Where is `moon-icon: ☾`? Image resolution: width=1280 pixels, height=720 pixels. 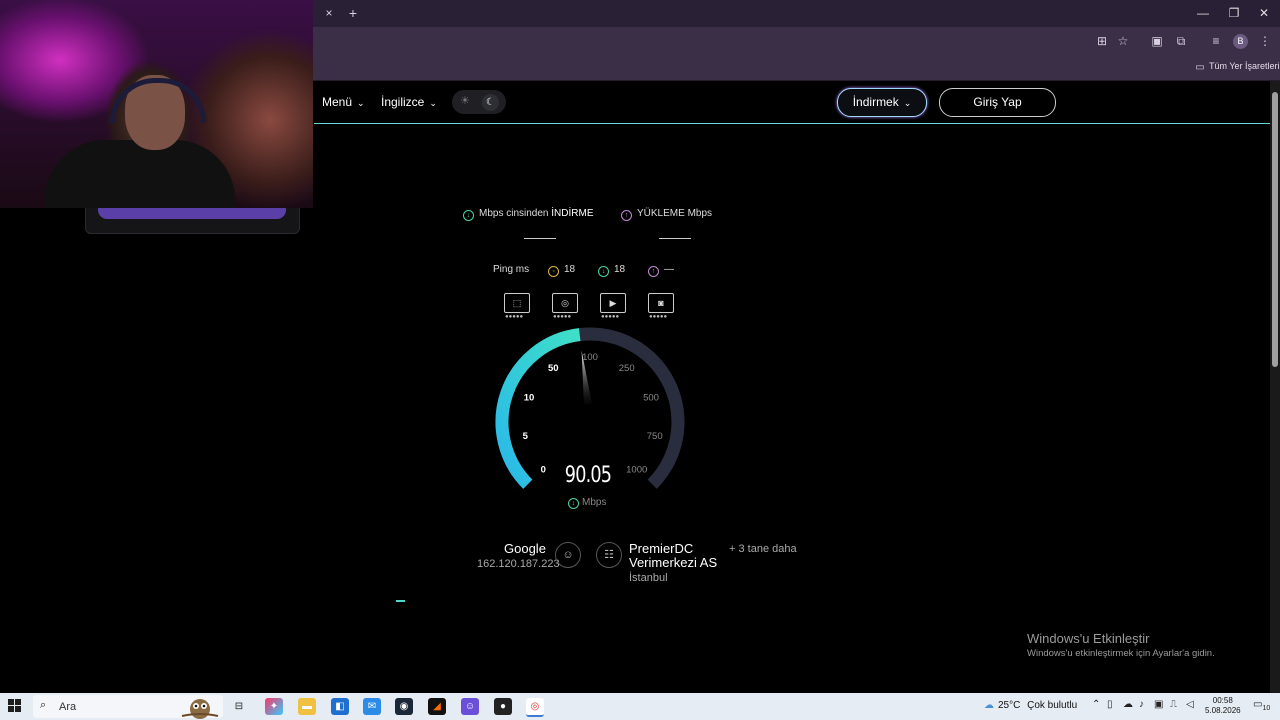 moon-icon: ☾ is located at coordinates (490, 102).